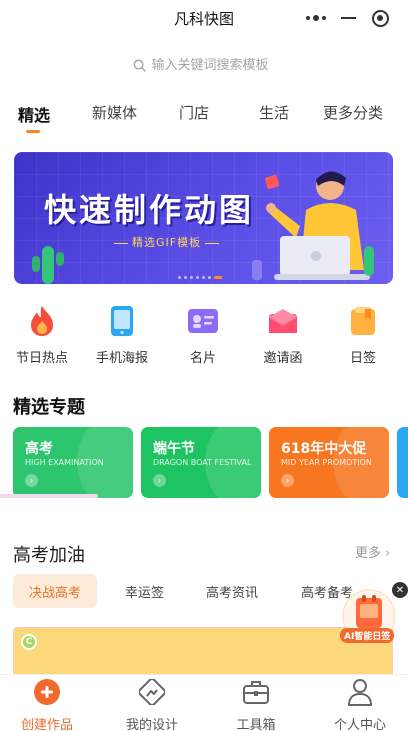  What do you see at coordinates (388, 553) in the screenshot?
I see `chevron-right-icon: ›` at bounding box center [388, 553].